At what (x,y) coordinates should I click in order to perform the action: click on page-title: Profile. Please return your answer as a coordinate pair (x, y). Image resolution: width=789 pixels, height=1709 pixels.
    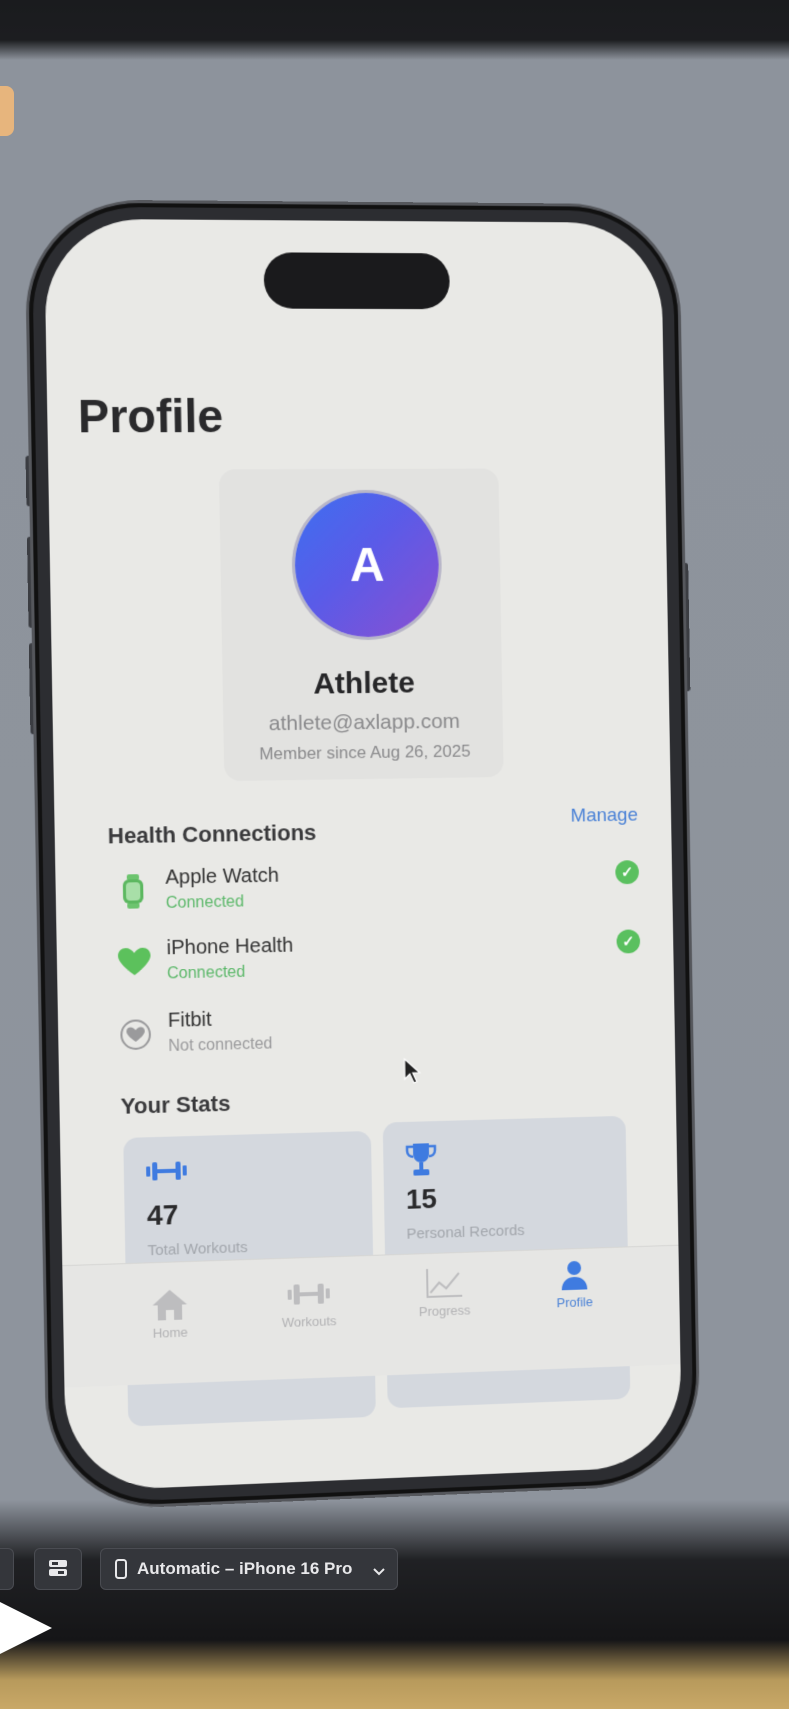
    Looking at the image, I should click on (150, 416).